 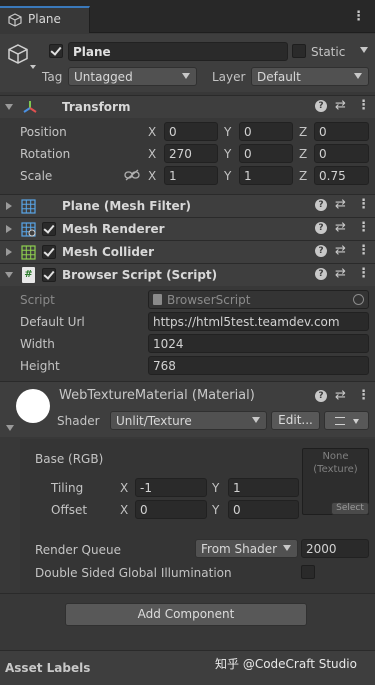 I want to click on scale-label: Scale, so click(x=36, y=176).